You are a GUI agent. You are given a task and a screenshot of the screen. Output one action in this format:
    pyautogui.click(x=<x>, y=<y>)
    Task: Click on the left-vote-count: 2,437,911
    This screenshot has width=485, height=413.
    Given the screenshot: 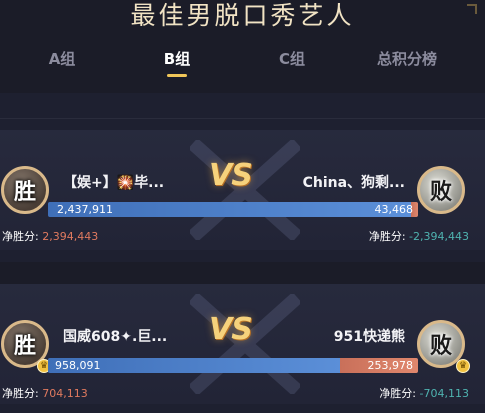 What is the action you would take?
    pyautogui.click(x=85, y=209)
    